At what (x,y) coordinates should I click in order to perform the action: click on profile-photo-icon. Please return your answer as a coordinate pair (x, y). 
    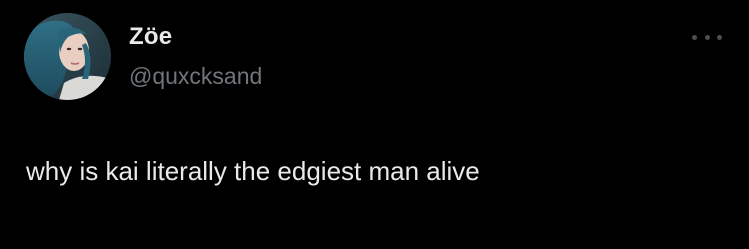
    Looking at the image, I should click on (67, 56).